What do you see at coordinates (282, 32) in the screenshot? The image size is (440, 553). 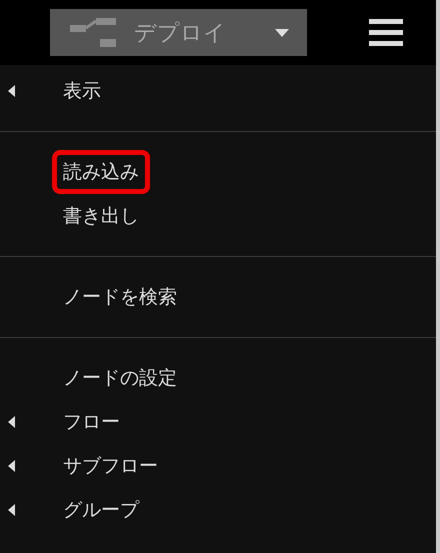 I see `caret-icon` at bounding box center [282, 32].